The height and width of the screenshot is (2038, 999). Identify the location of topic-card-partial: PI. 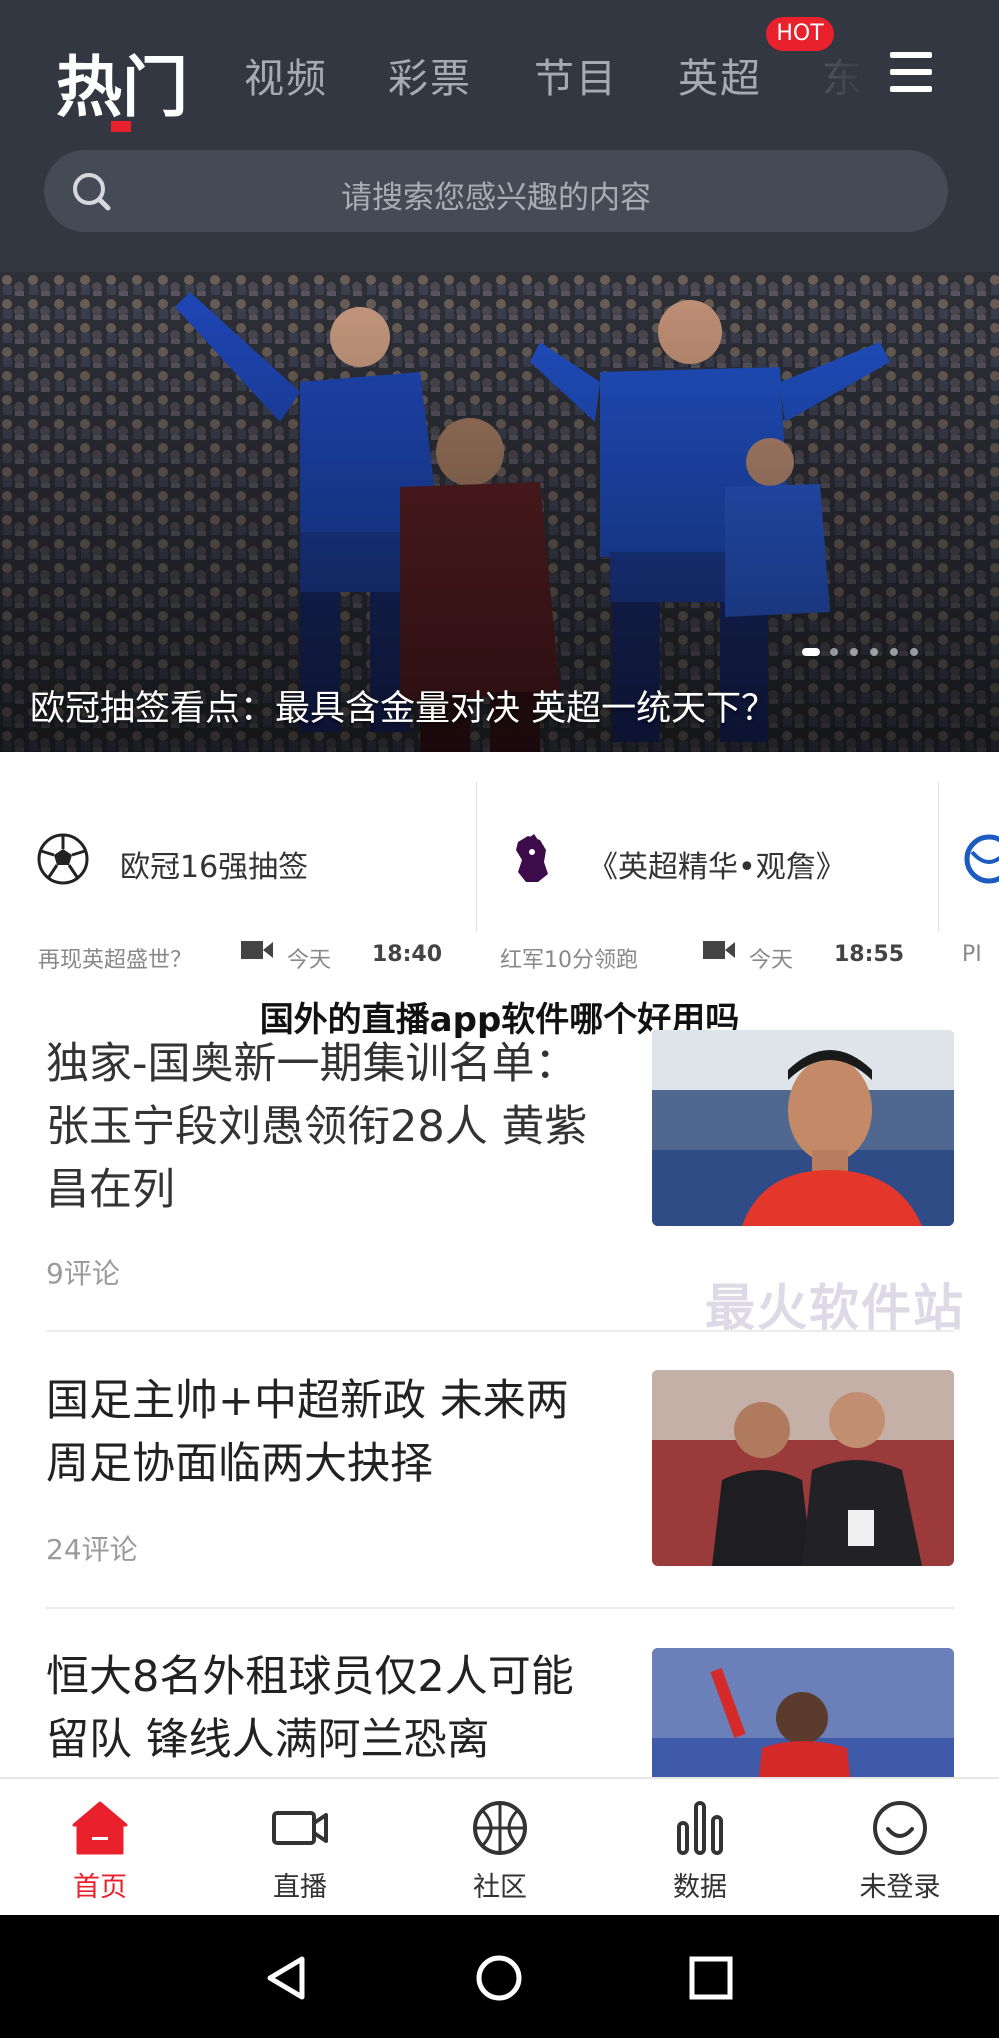
(968, 875).